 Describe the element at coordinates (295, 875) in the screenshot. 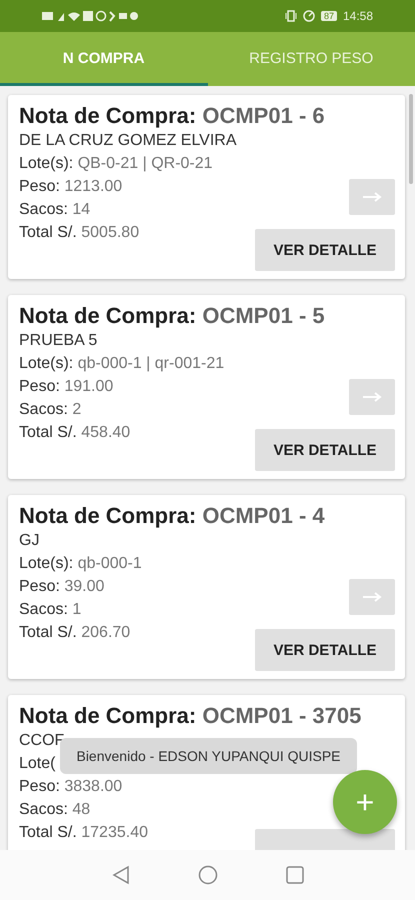

I see `recent-apps-icon` at that location.